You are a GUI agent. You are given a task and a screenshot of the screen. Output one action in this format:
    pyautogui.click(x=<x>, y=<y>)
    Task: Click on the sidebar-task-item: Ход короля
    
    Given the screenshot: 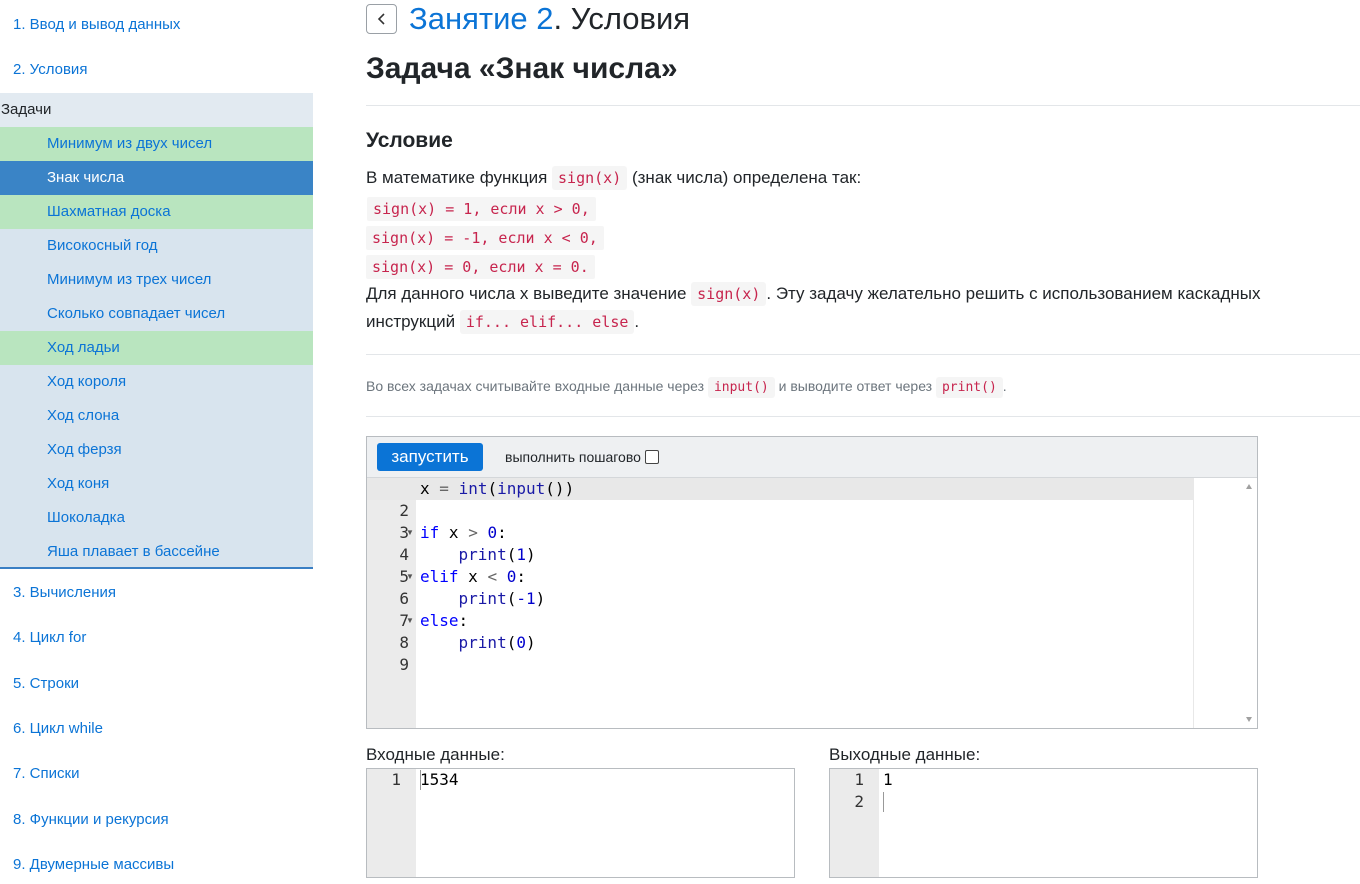 What is the action you would take?
    pyautogui.click(x=156, y=382)
    